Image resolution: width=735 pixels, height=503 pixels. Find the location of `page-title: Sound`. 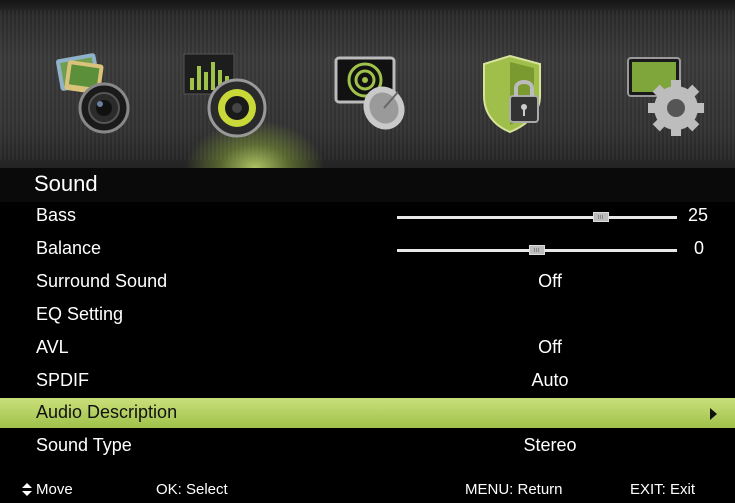

page-title: Sound is located at coordinates (66, 183).